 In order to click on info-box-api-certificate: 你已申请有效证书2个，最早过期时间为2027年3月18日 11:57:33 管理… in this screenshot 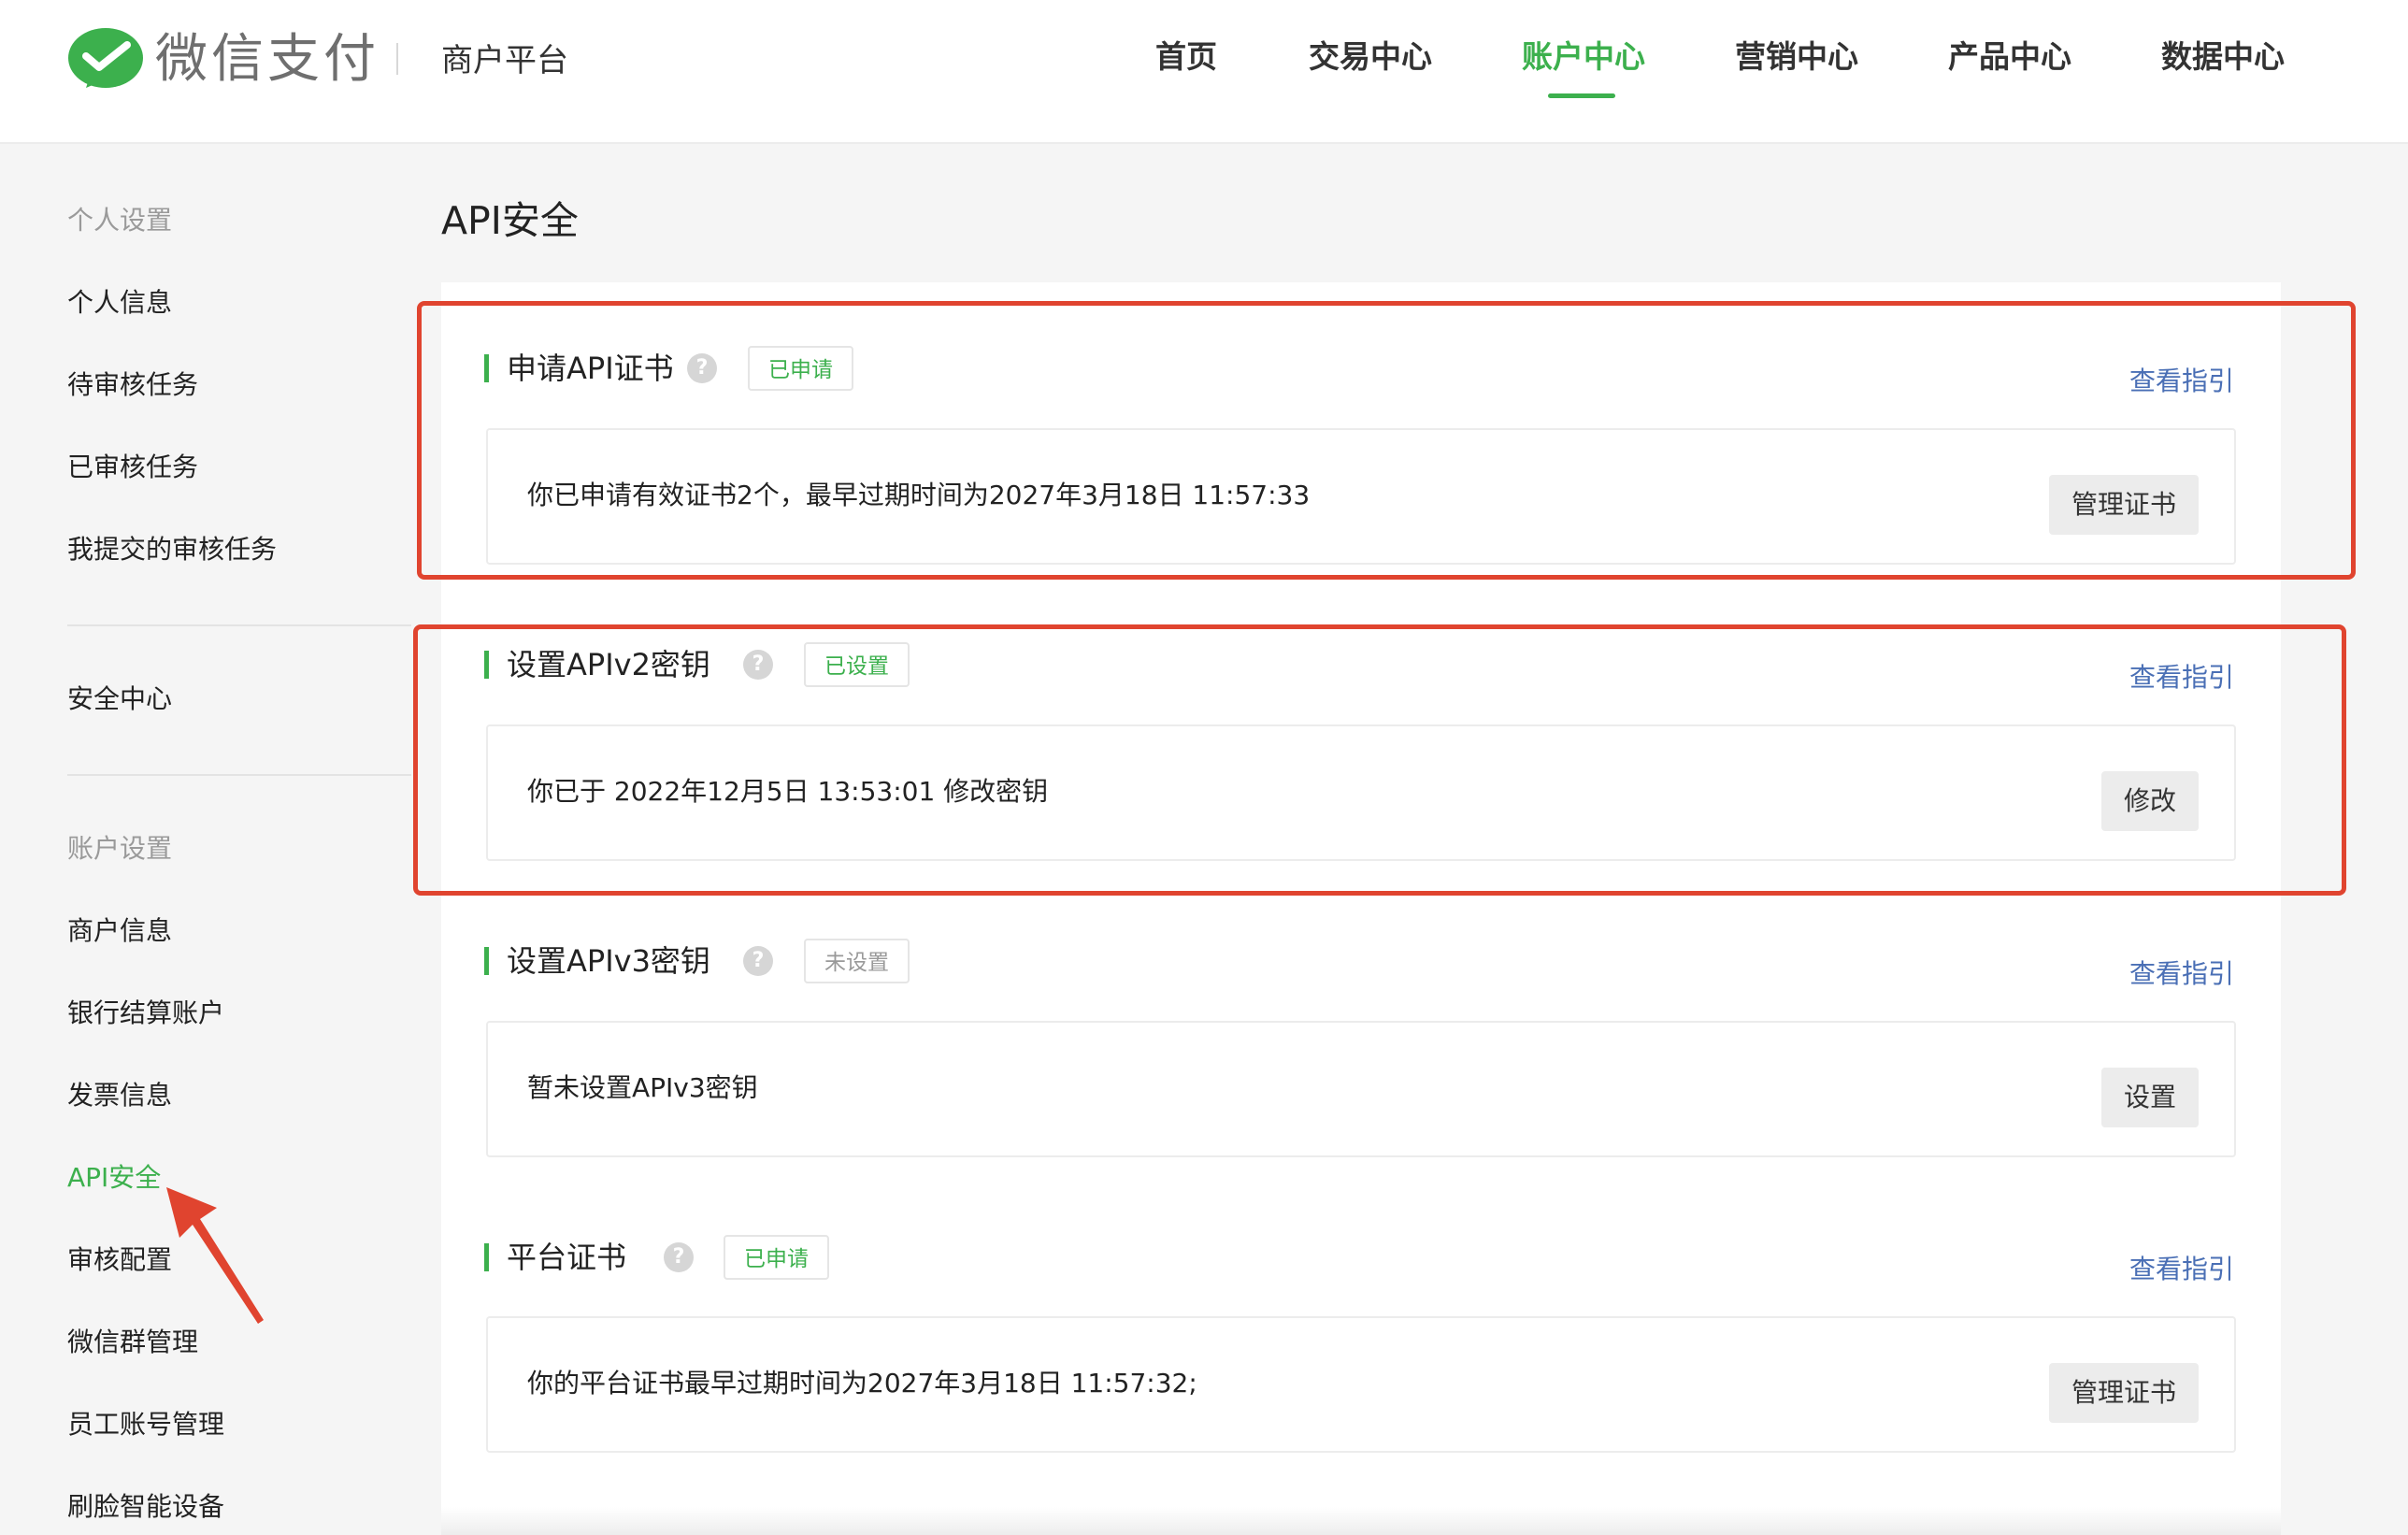, I will do `click(1361, 496)`.